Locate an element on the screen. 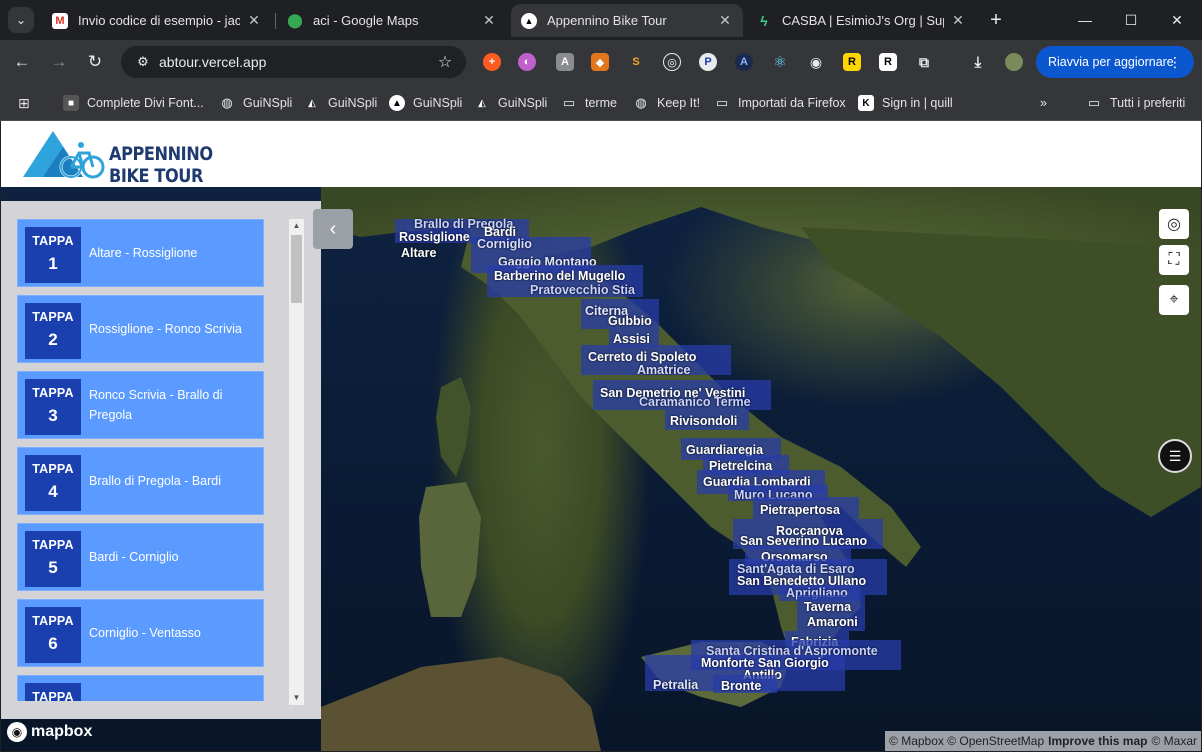 The width and height of the screenshot is (1202, 752). close-window-button: ✕ is located at coordinates (1177, 20).